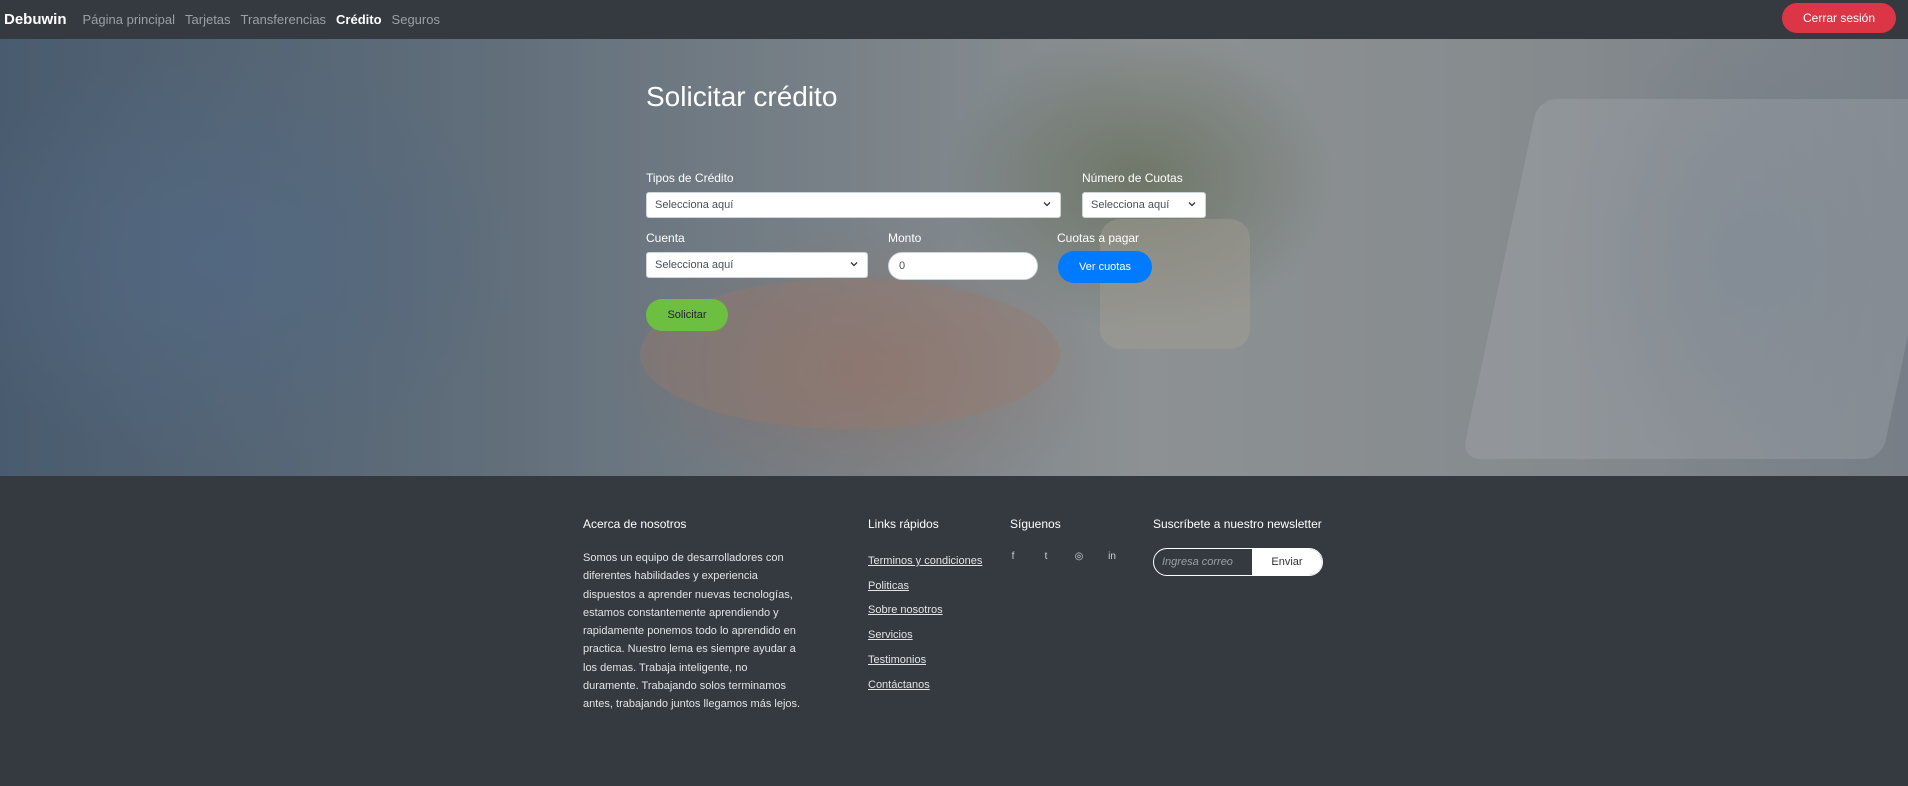 The width and height of the screenshot is (1908, 786). Describe the element at coordinates (1203, 562) in the screenshot. I see `newsletter-email-input` at that location.